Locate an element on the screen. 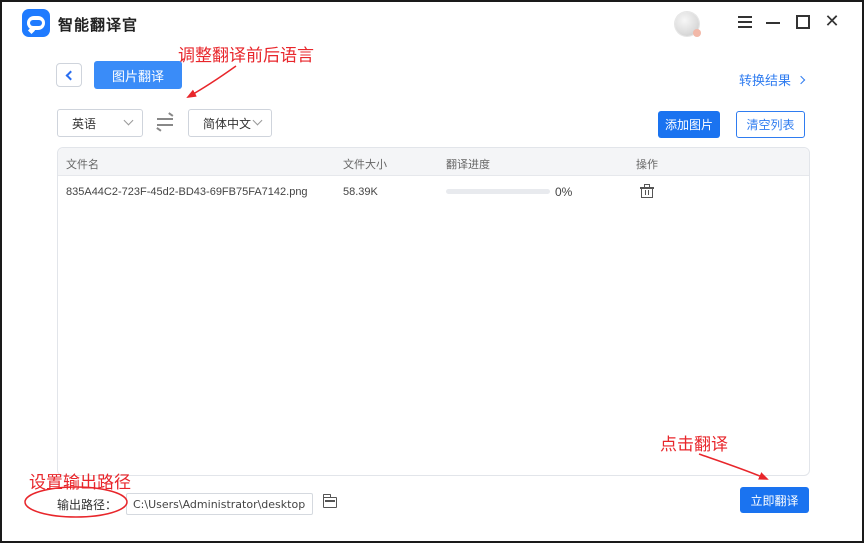  delete-icon is located at coordinates (647, 191).